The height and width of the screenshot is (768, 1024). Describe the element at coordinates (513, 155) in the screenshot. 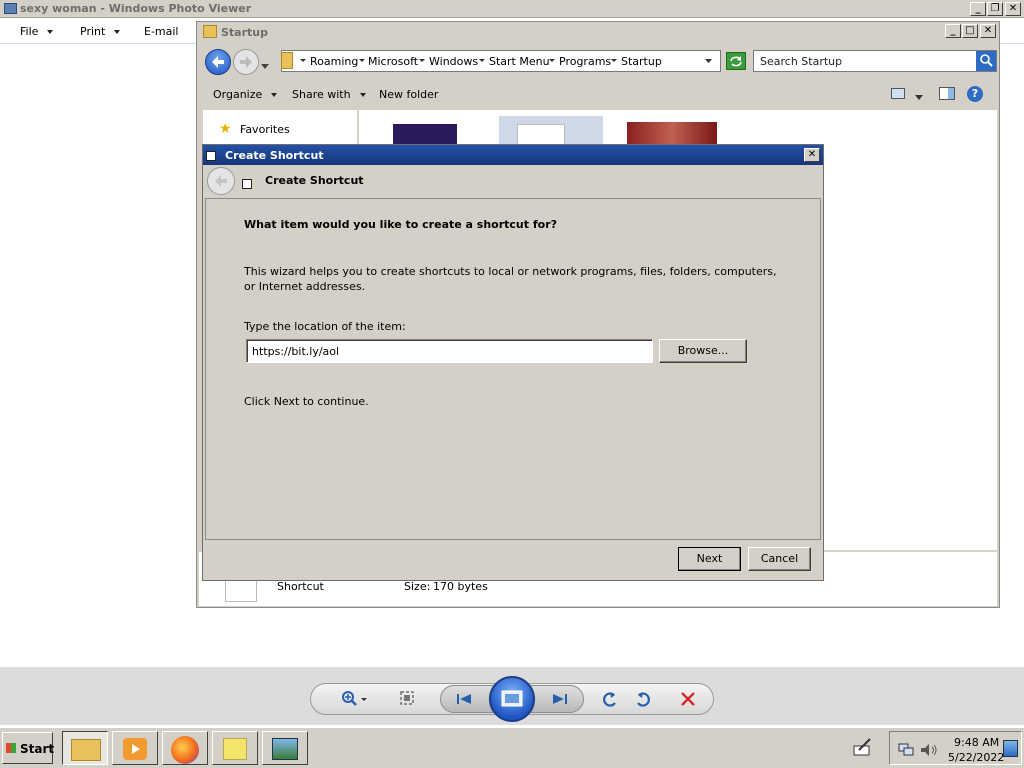

I see `dialog-title-bar: Create Shortcut ✕` at that location.